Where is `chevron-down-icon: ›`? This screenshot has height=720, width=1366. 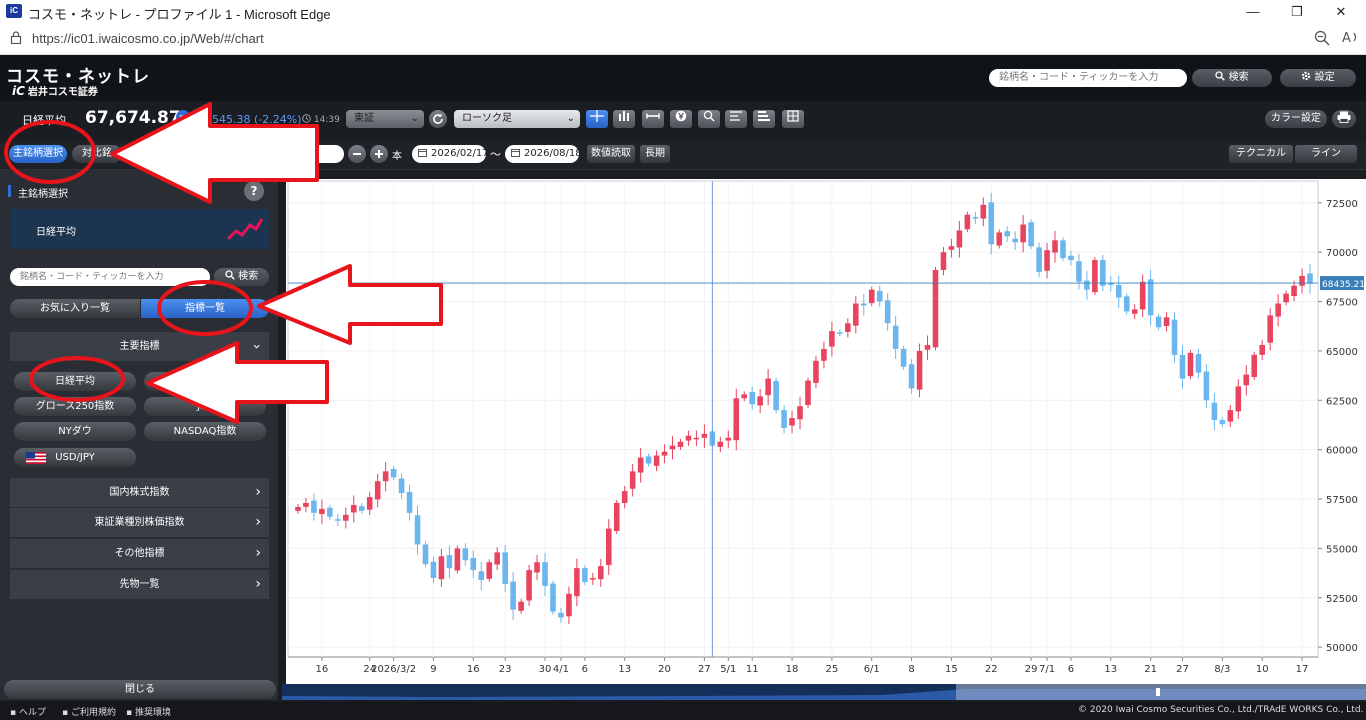
chevron-down-icon: › is located at coordinates (256, 346).